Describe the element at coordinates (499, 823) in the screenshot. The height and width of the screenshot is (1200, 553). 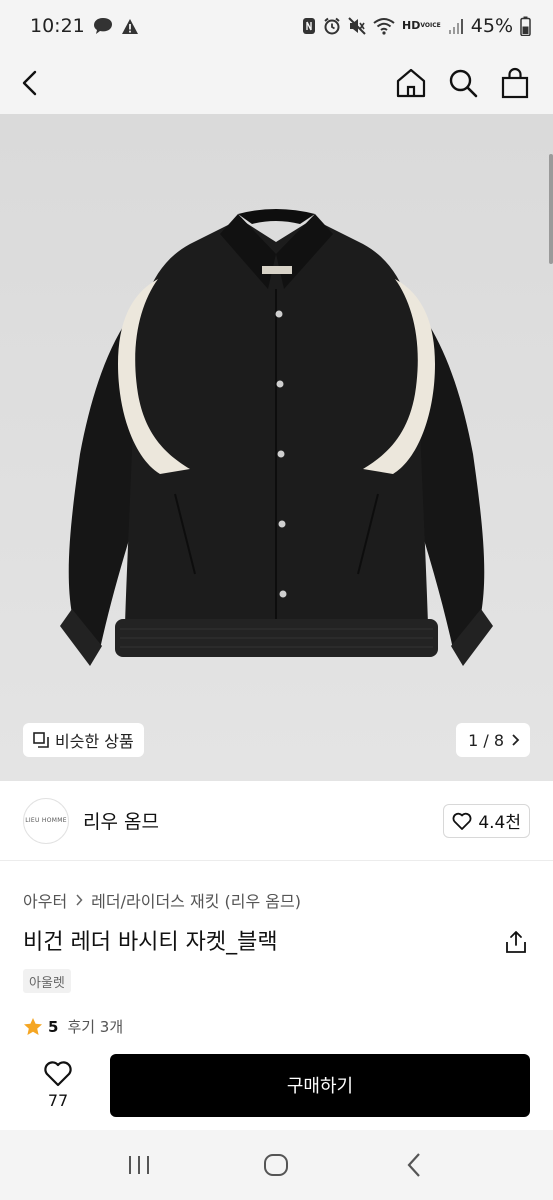
I see `shop-like-count: 4.4천` at that location.